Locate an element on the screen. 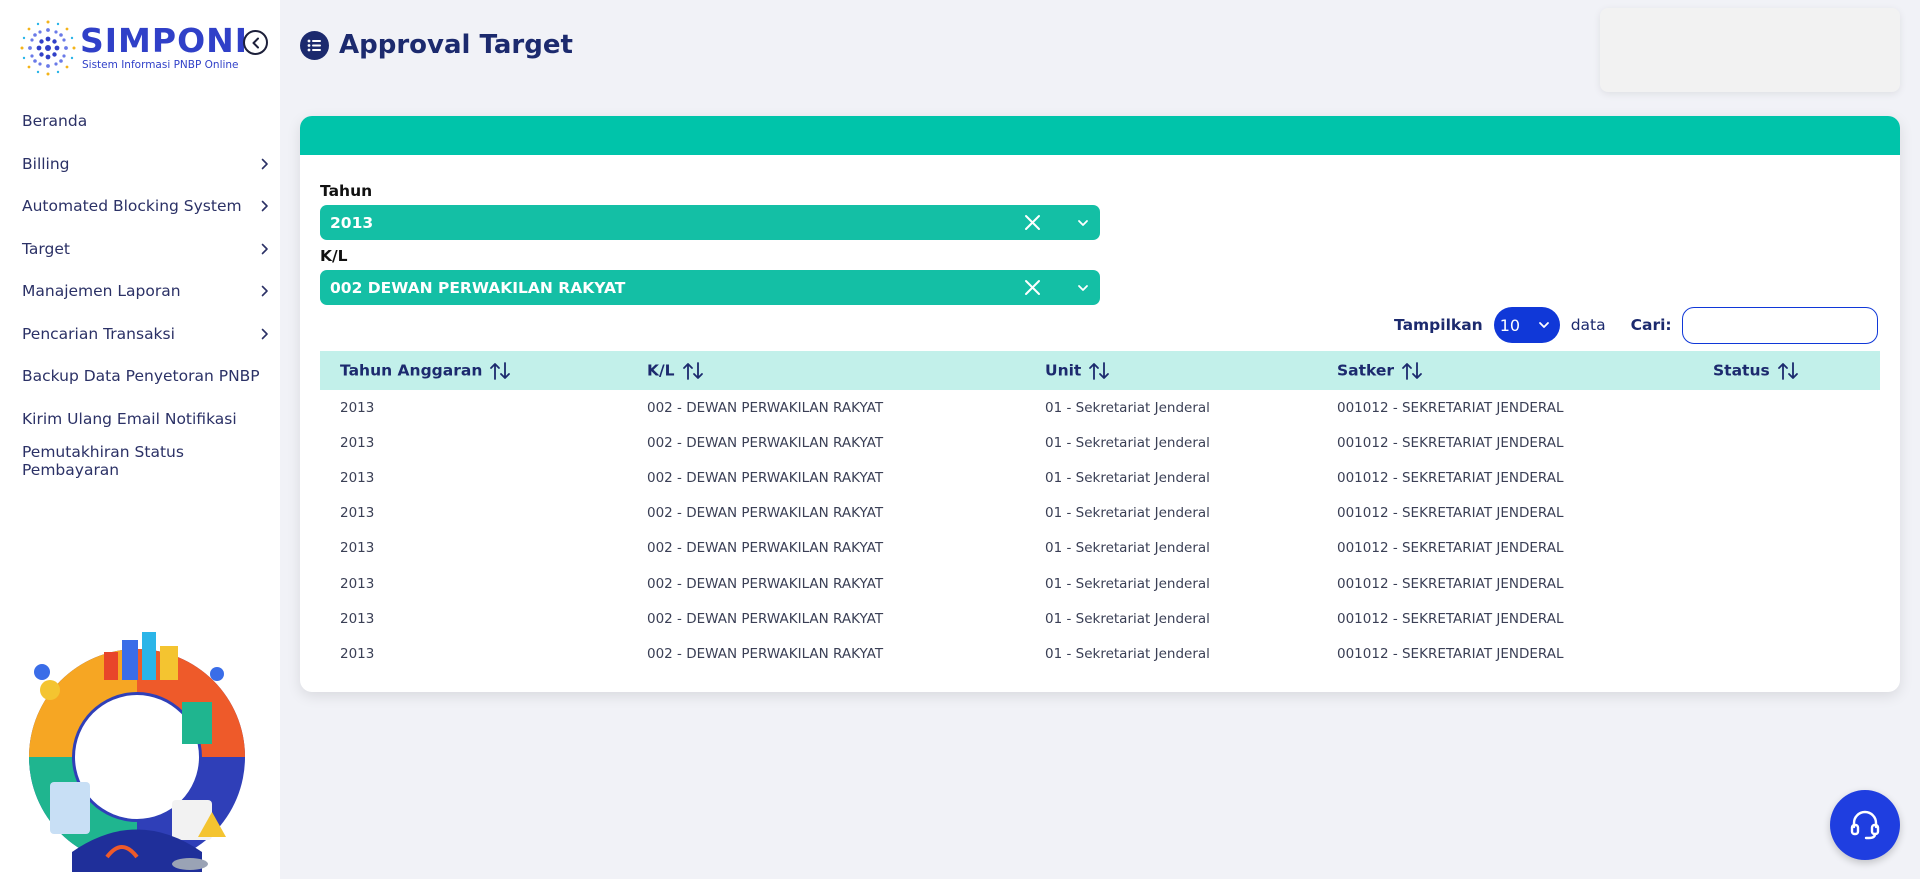 Image resolution: width=1920 pixels, height=879 pixels. chevron-left-icon is located at coordinates (255, 42).